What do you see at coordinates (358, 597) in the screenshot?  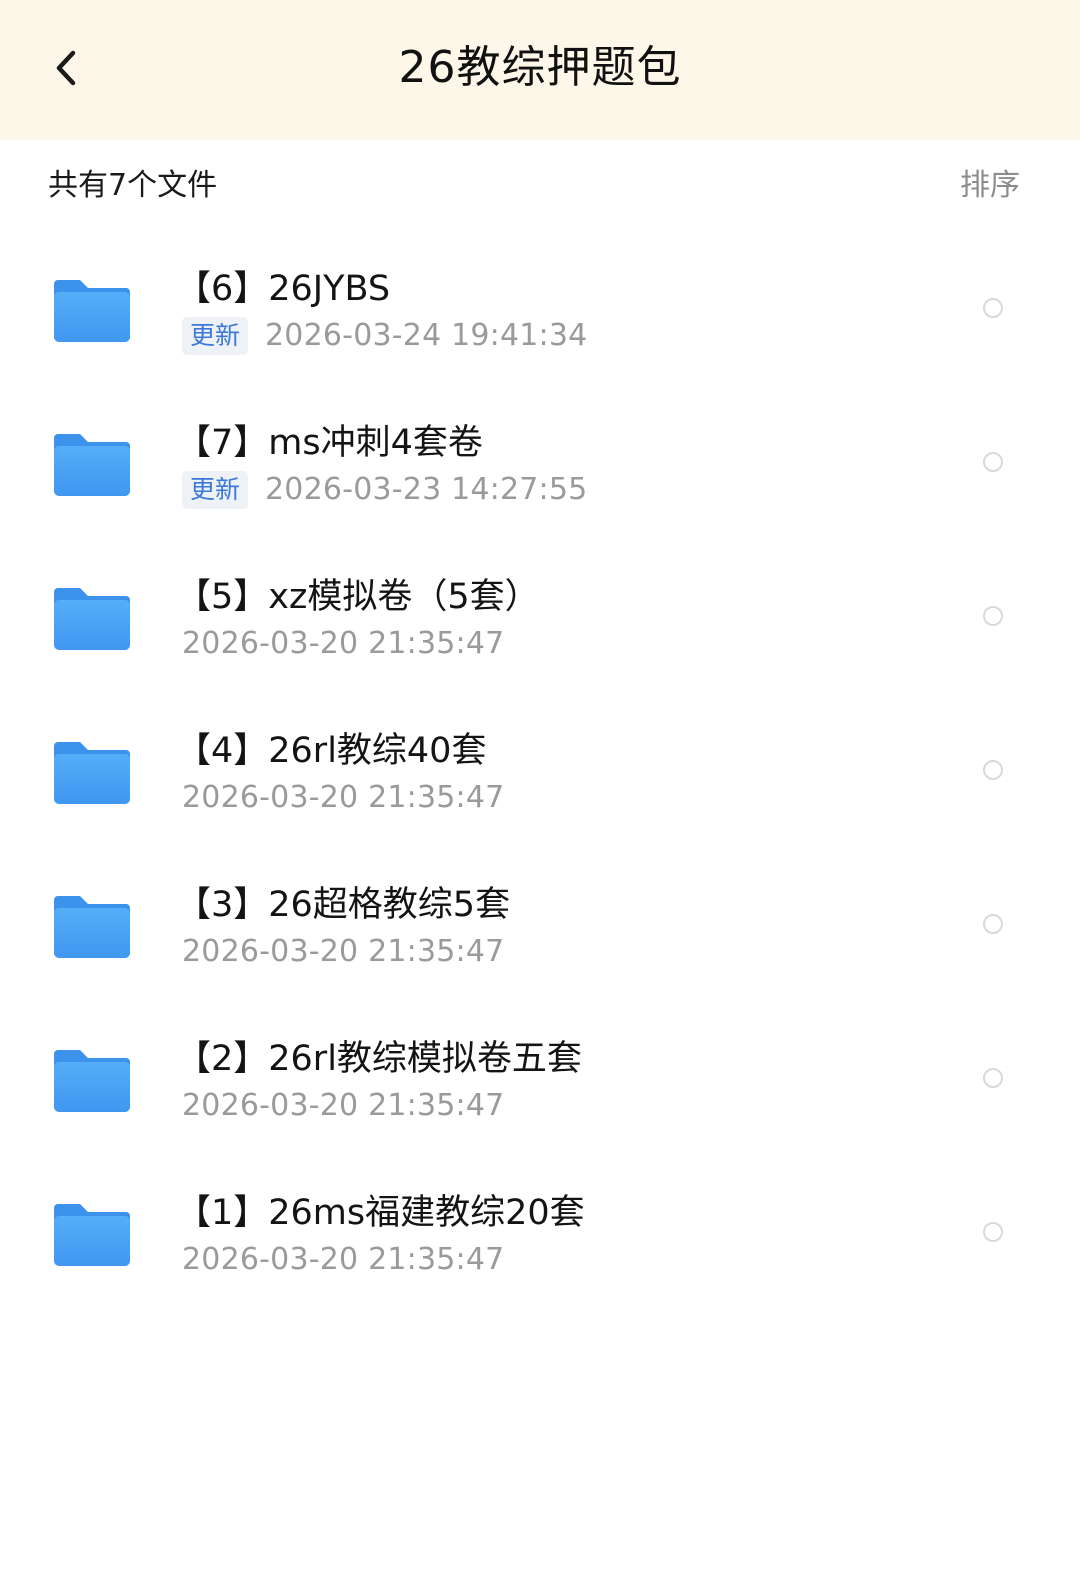 I see `folder-name: 【5】xz模拟卷（5套）` at bounding box center [358, 597].